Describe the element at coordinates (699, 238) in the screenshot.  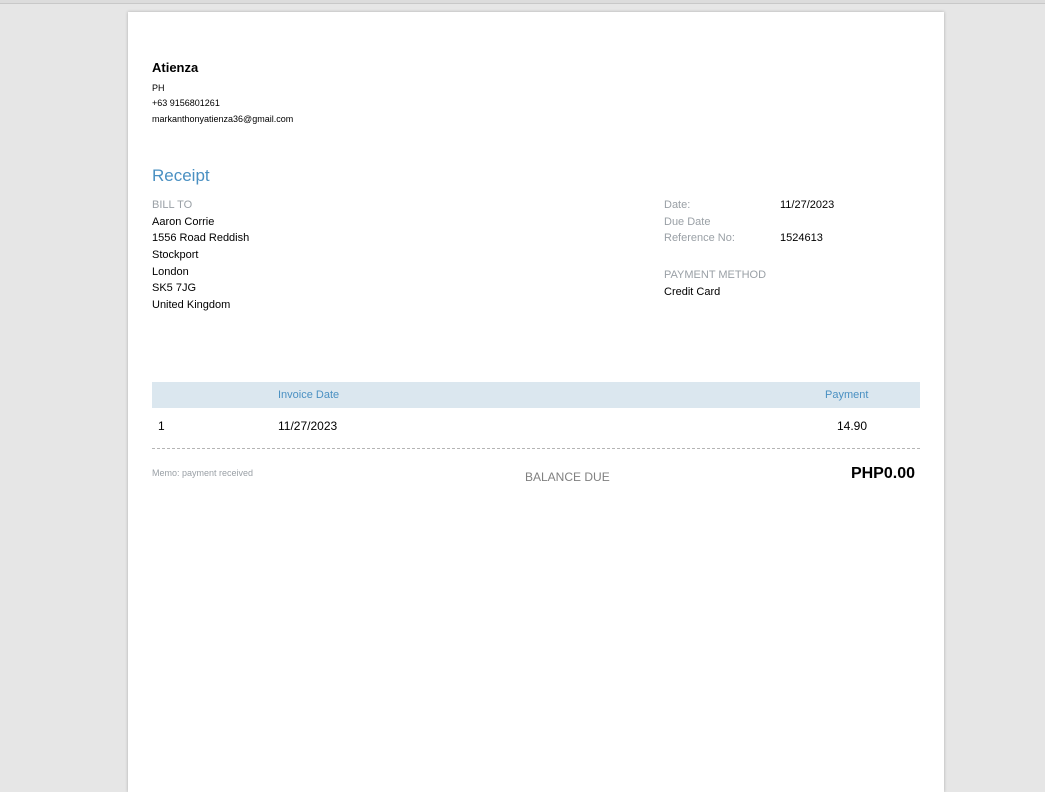
I see `reference-label: Reference No:` at that location.